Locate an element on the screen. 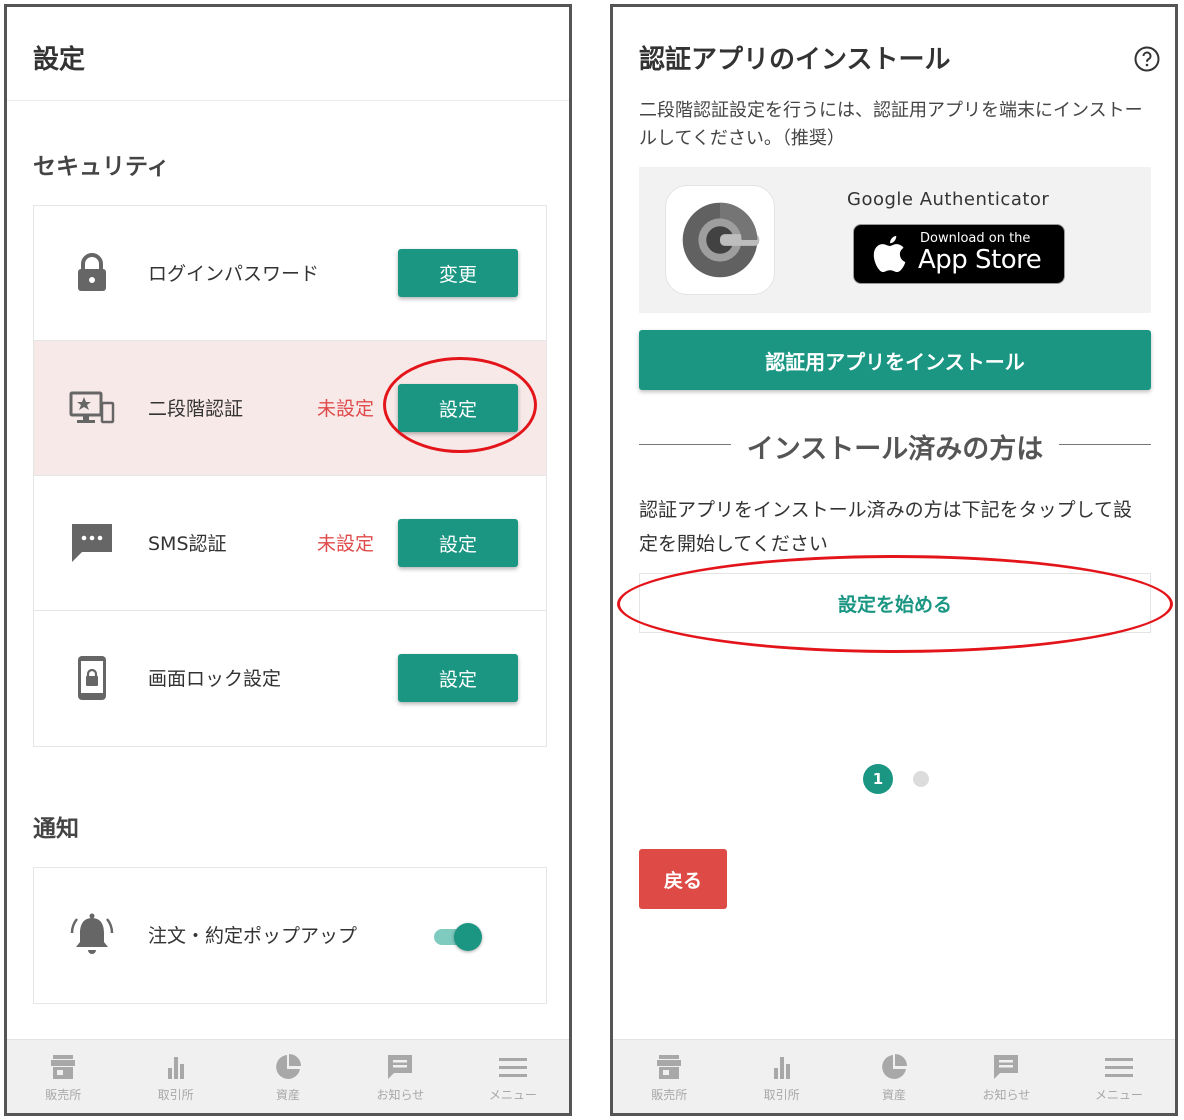  annotation-ellipse is located at coordinates (895, 604).